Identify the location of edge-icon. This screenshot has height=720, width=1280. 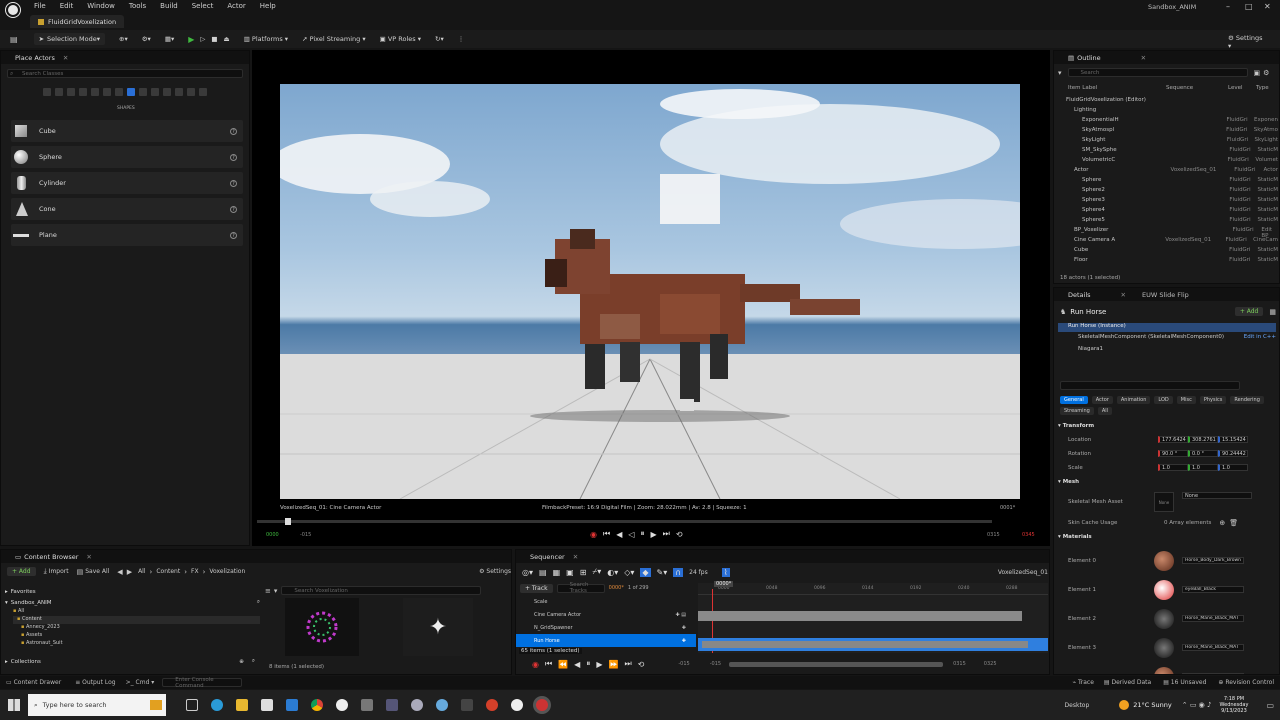
(217, 705).